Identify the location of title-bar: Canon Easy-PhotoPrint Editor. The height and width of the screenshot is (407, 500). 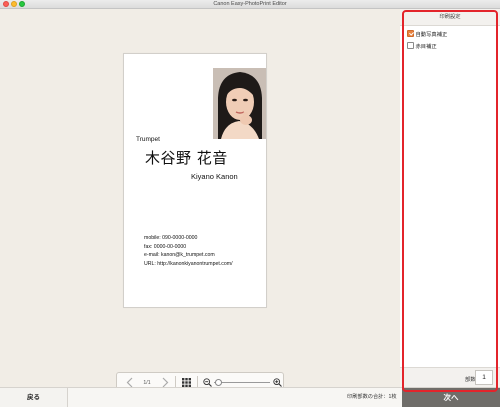
(250, 4).